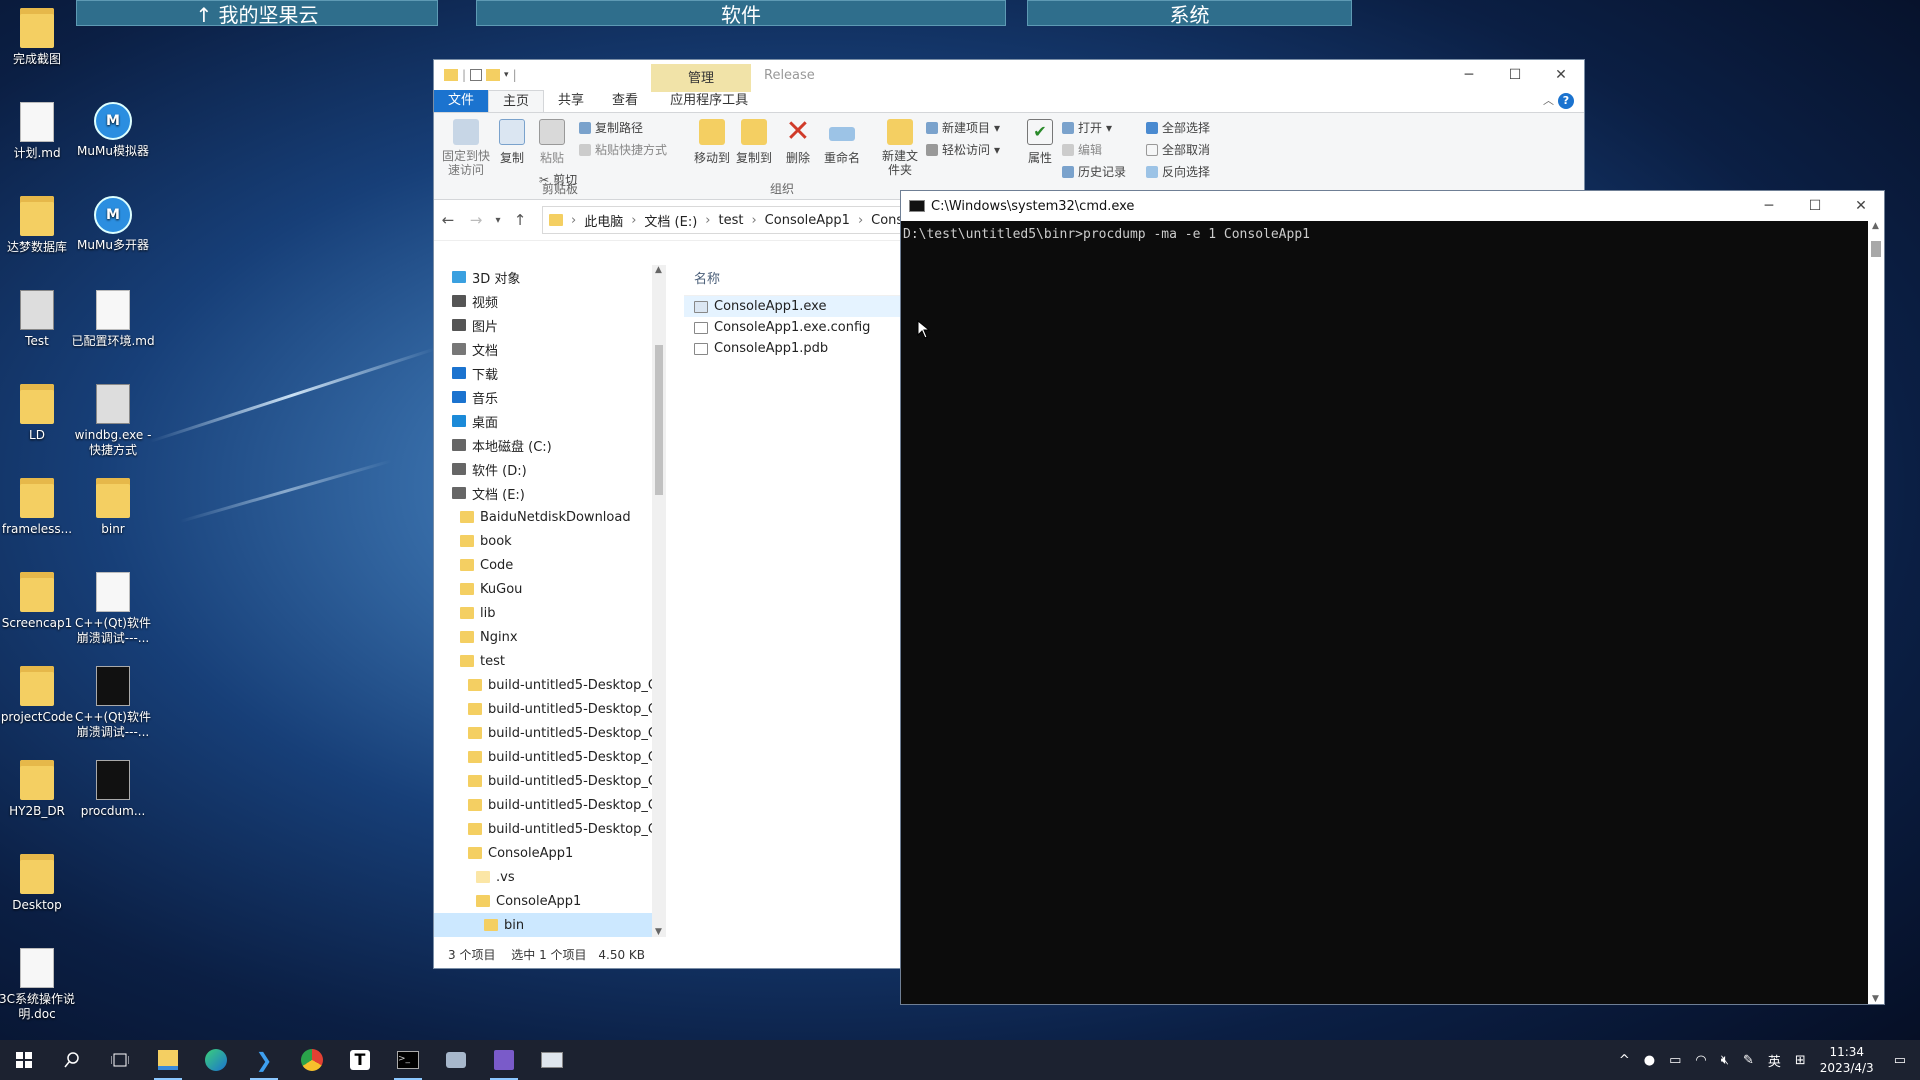  Describe the element at coordinates (603, 220) in the screenshot. I see `breadcrumb-item: 此电脑` at that location.